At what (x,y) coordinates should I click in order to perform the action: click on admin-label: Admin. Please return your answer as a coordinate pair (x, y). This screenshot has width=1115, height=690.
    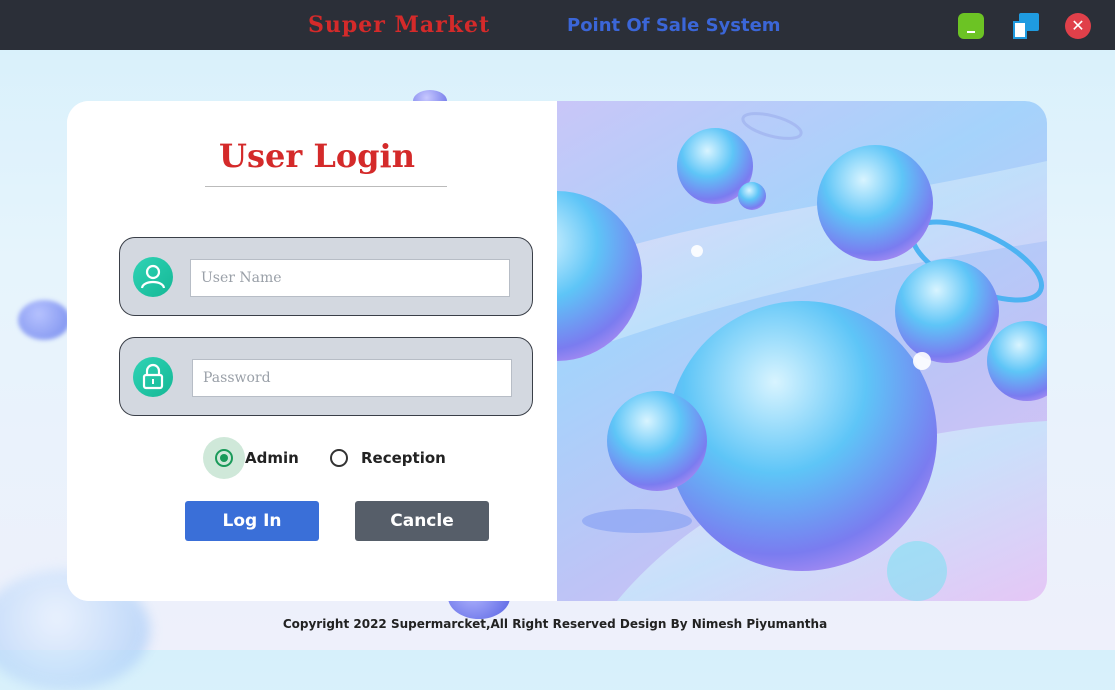
    Looking at the image, I should click on (272, 458).